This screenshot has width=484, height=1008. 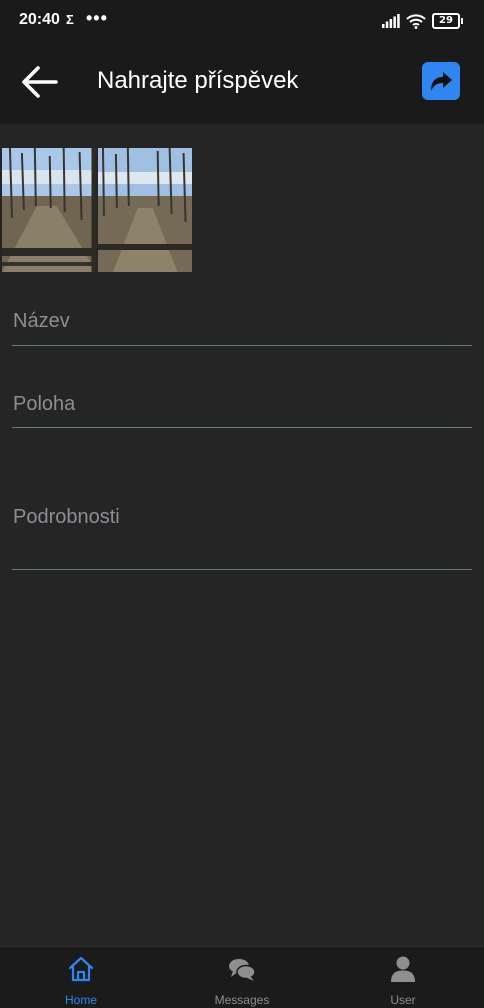 I want to click on share-arrow-icon, so click(x=441, y=81).